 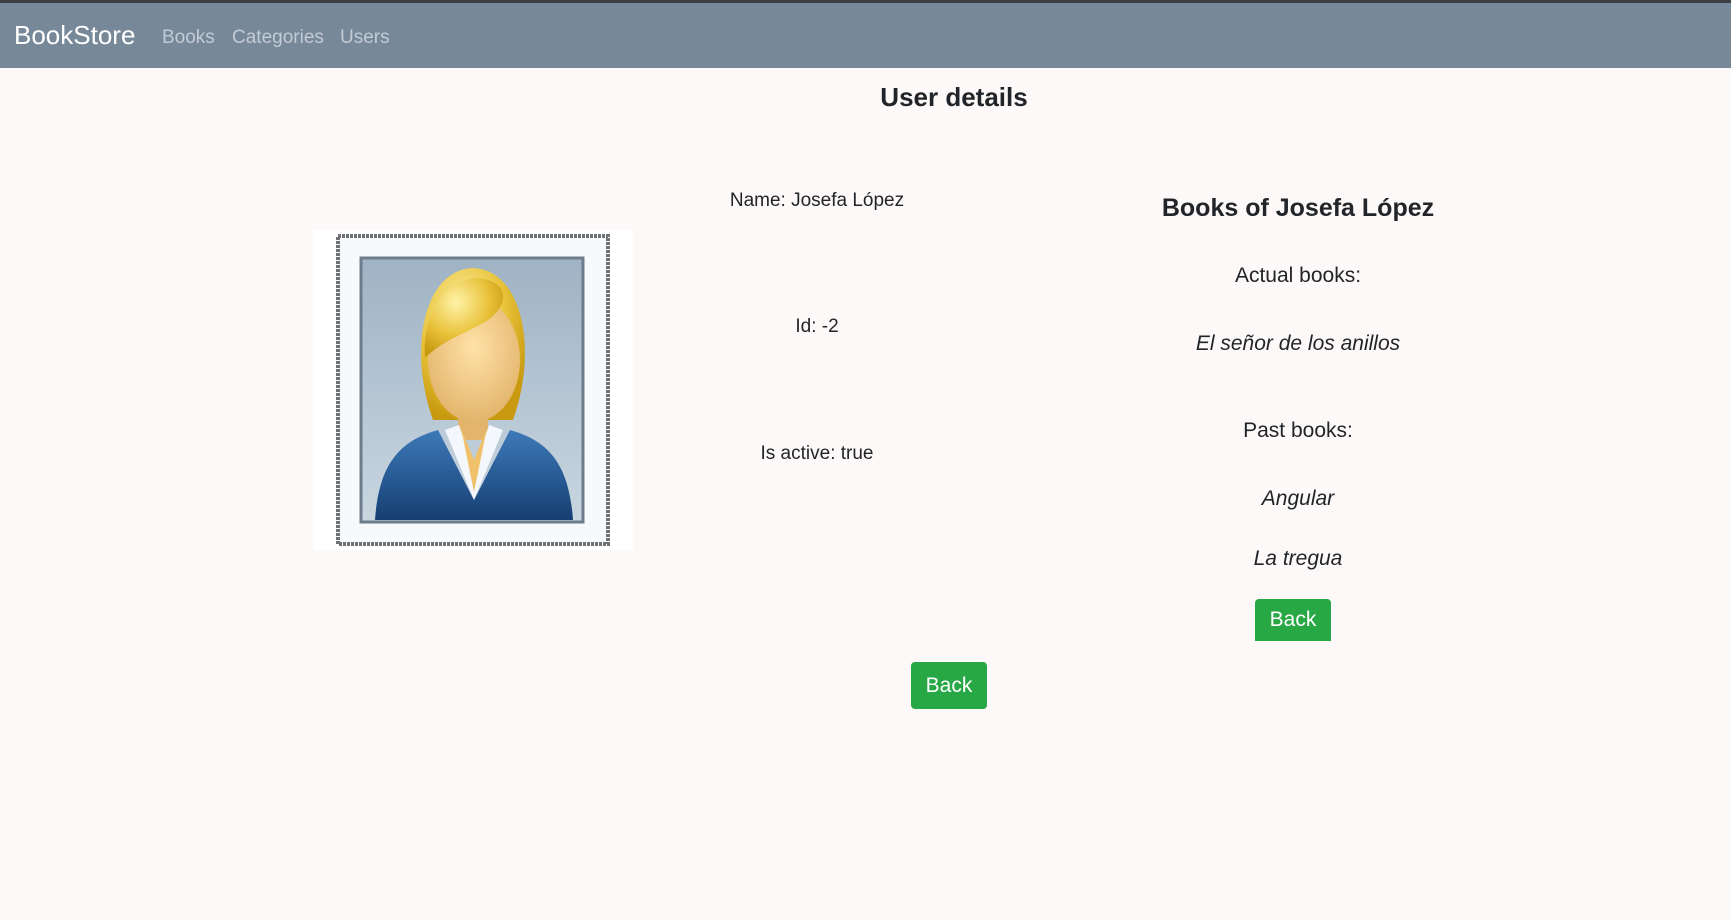 I want to click on user-id: Id: -2, so click(x=817, y=326).